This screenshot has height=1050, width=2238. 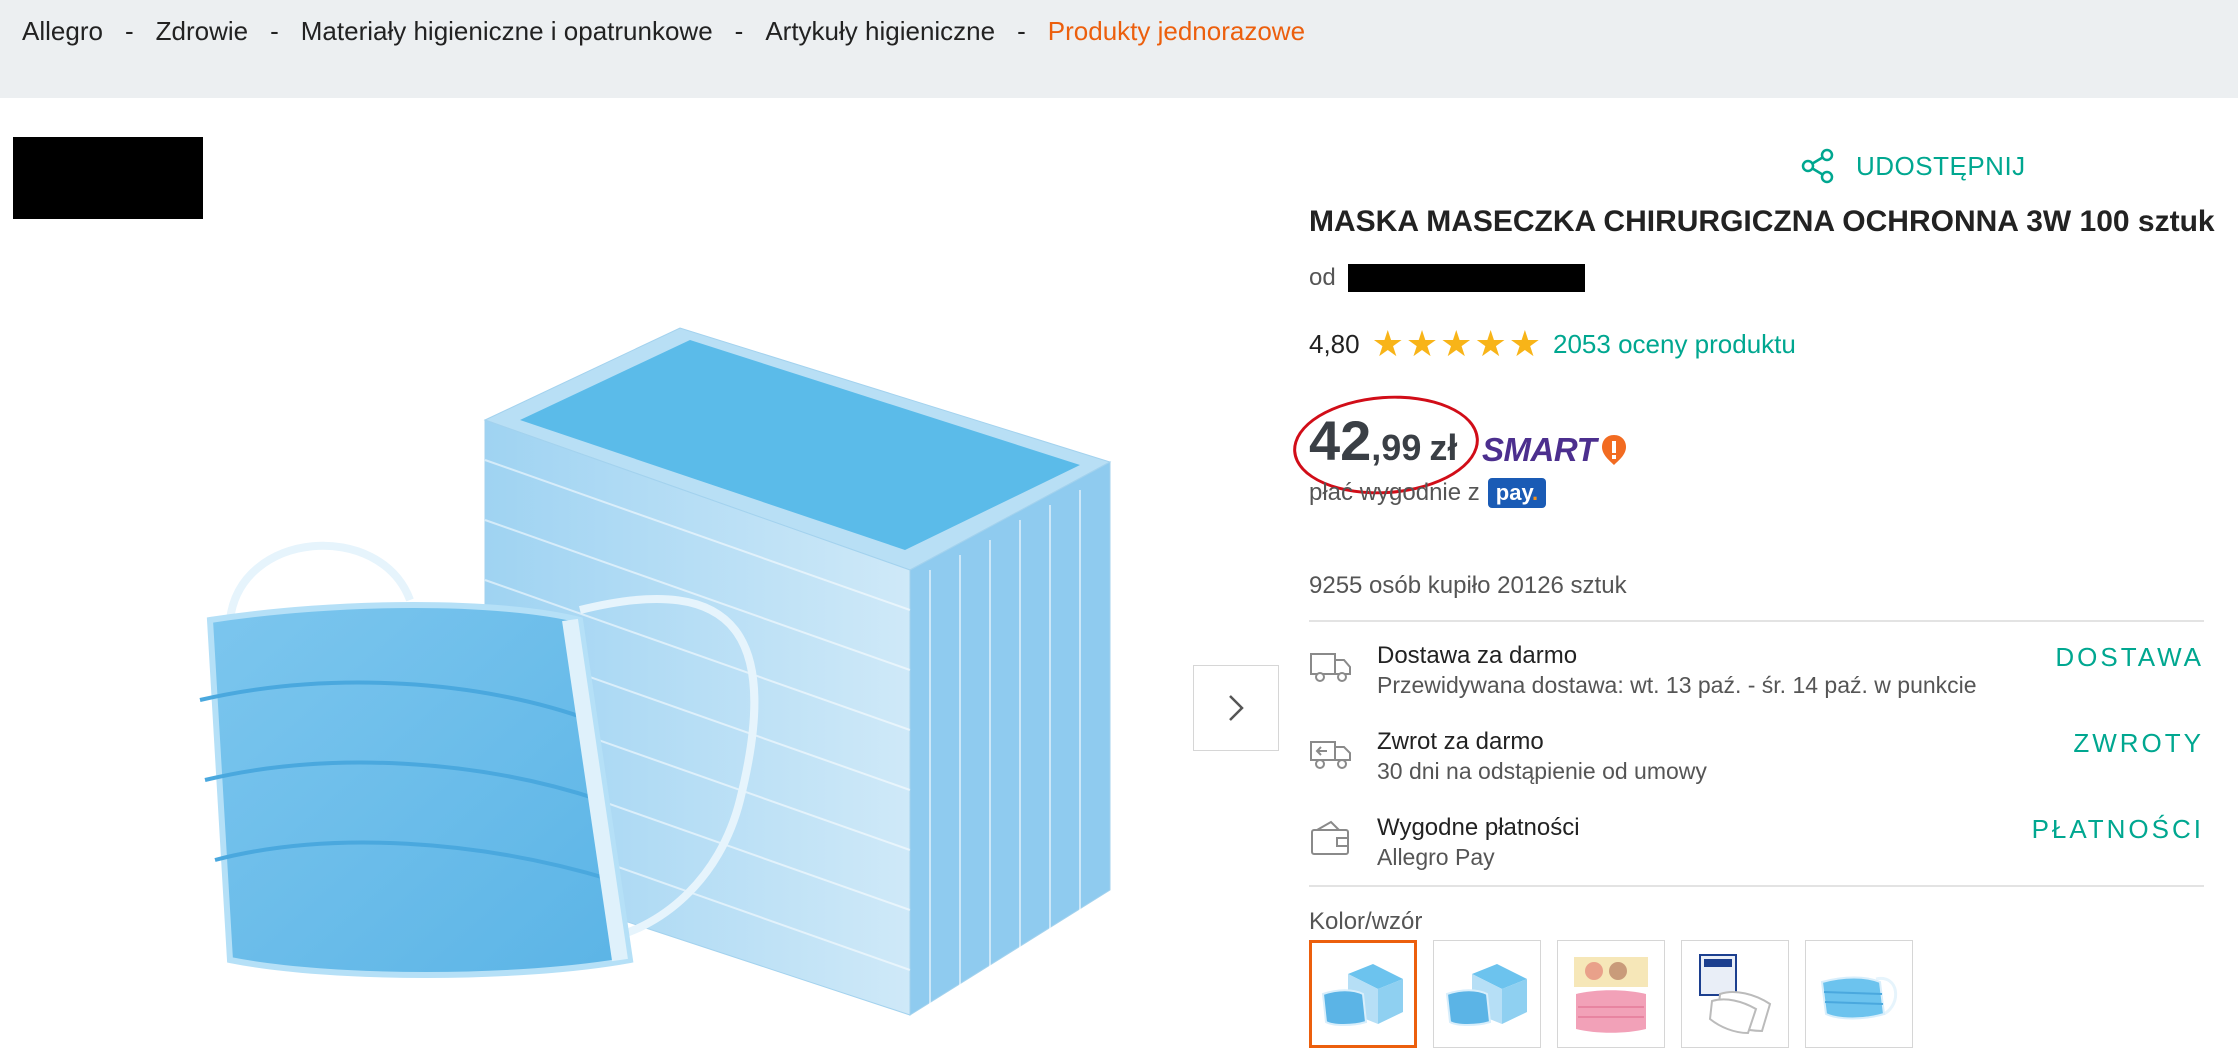 I want to click on wallet-icon, so click(x=1330, y=837).